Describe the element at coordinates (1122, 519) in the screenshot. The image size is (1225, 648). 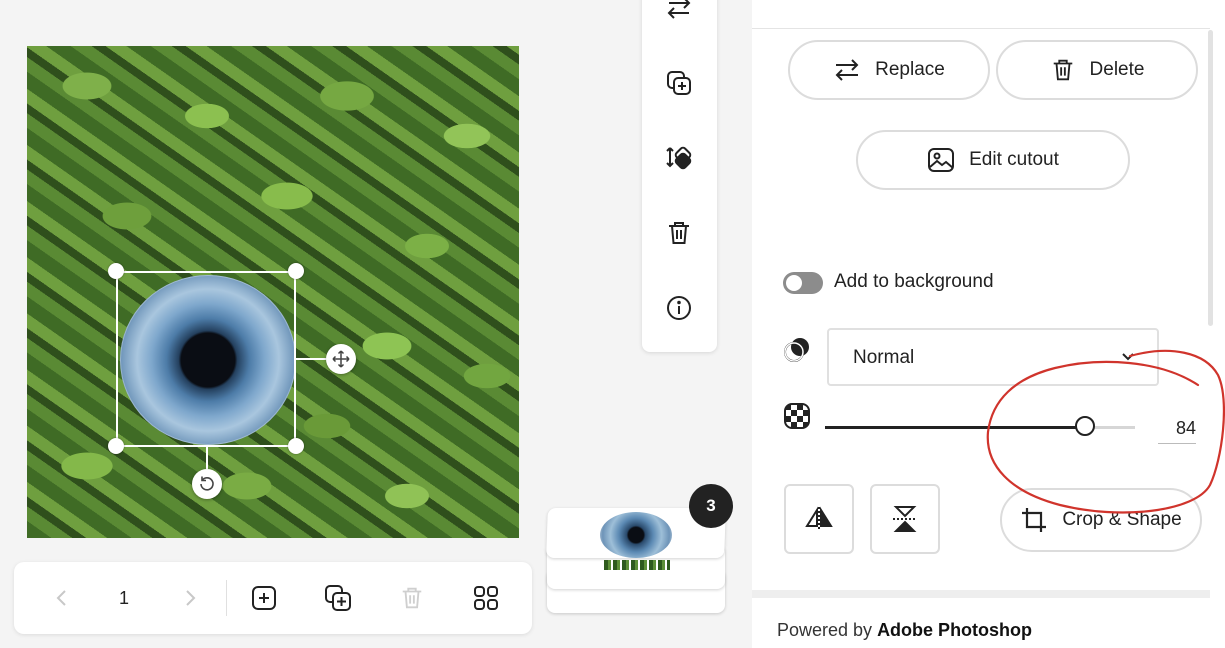
I see `crop-shape-label: Crop & Shape` at that location.